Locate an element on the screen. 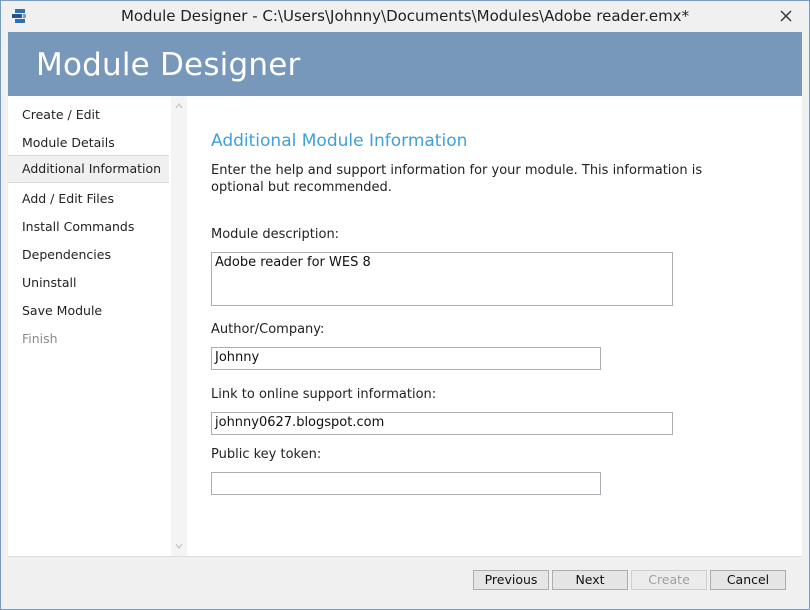 The width and height of the screenshot is (810, 610). author-company-field: Johnny is located at coordinates (406, 358).